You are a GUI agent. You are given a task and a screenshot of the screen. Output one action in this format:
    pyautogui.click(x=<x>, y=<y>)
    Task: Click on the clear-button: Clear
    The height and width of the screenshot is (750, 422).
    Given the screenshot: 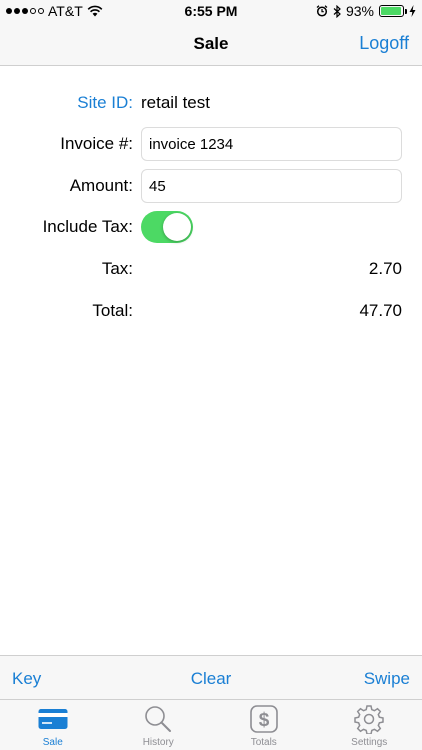 What is the action you would take?
    pyautogui.click(x=211, y=678)
    